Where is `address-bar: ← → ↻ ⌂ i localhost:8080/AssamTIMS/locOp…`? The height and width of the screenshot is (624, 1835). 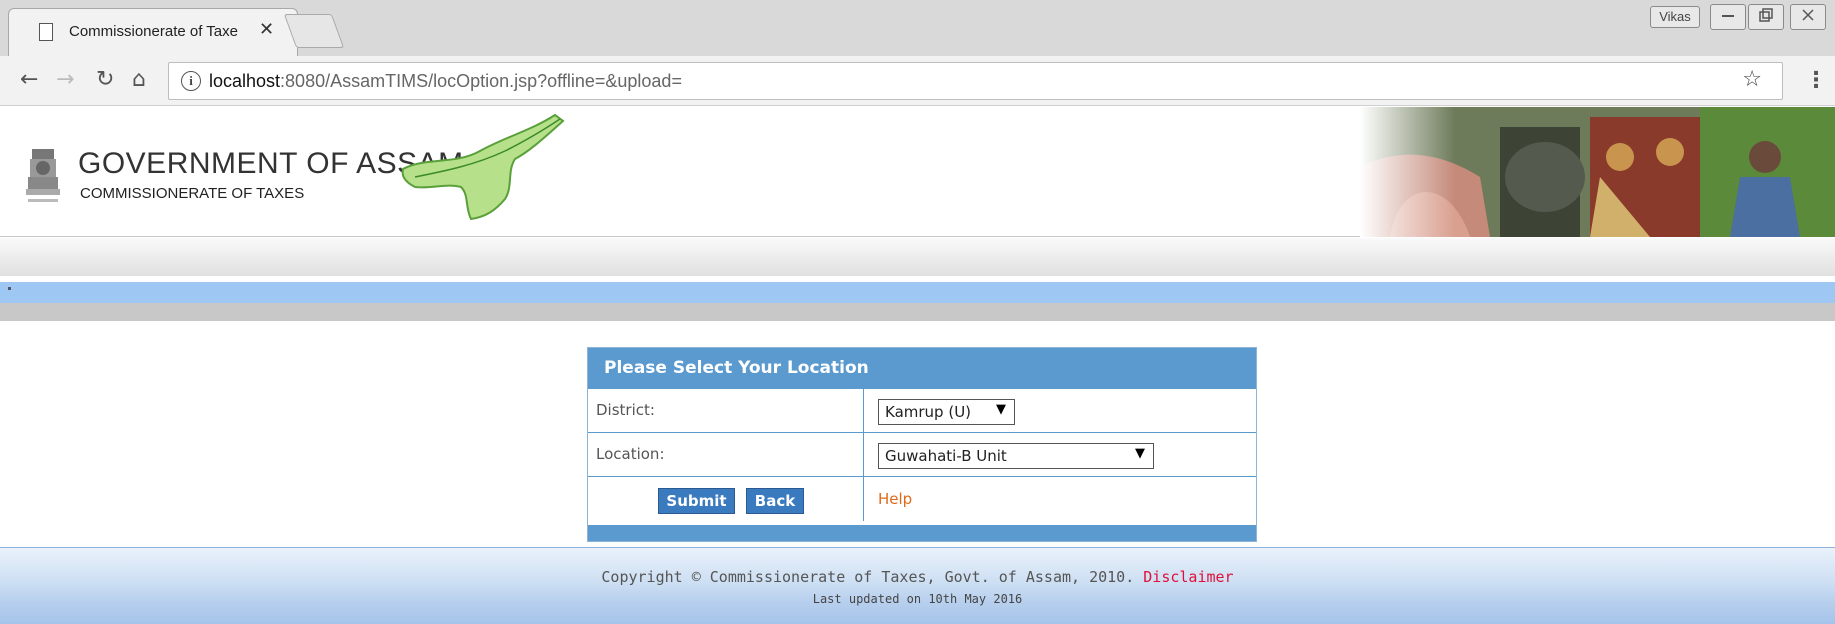
address-bar: ← → ↻ ⌂ i localhost:8080/AssamTIMS/locOp… is located at coordinates (917, 81).